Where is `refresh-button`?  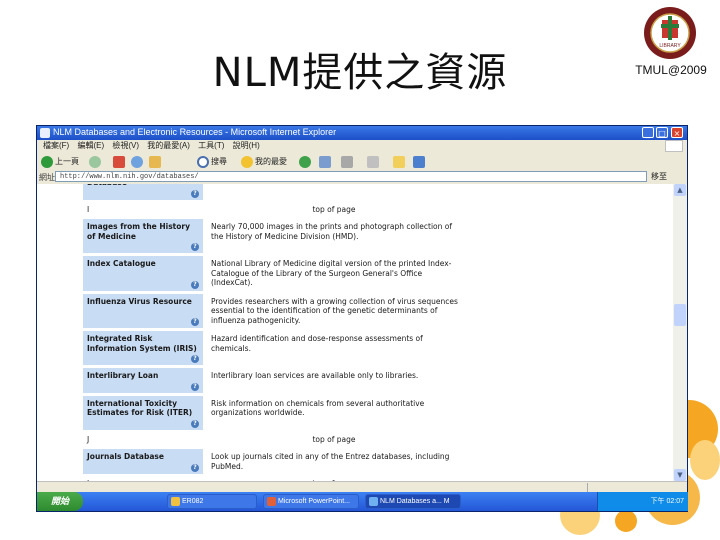
refresh-button is located at coordinates (138, 161).